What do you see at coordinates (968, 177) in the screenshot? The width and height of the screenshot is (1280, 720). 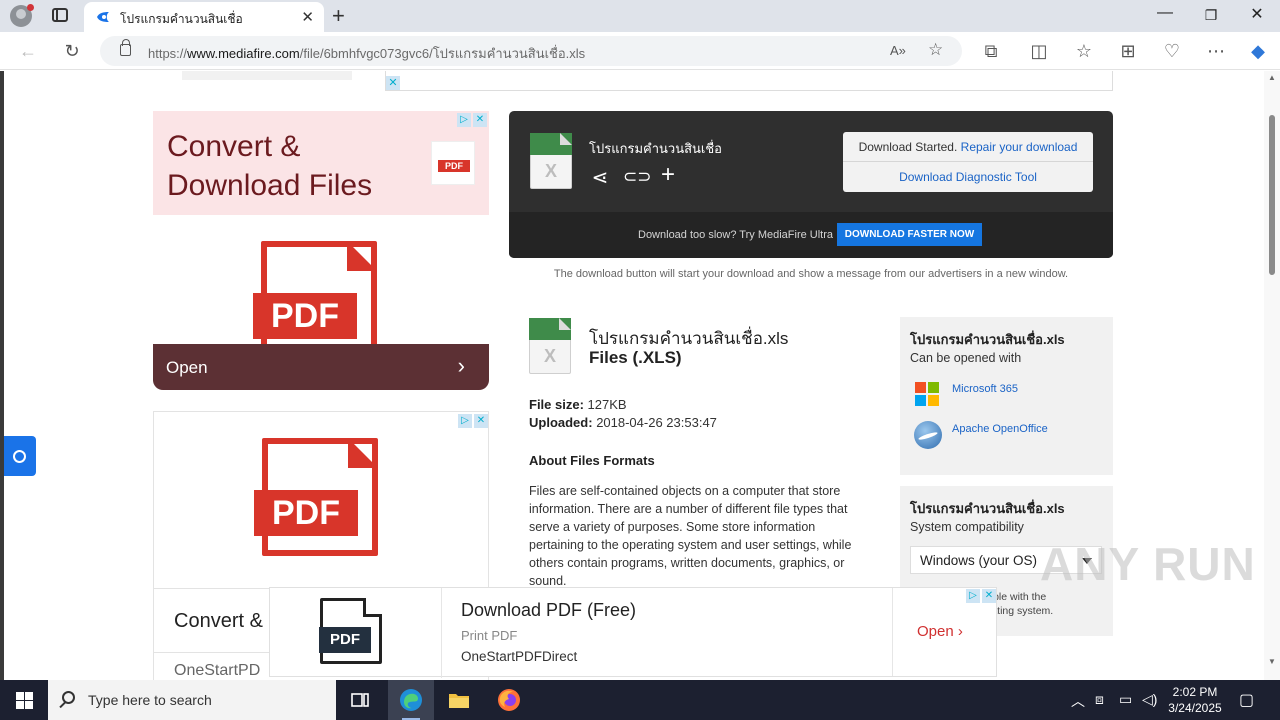 I see `diagnostic-tool-link: Download Diagnostic Tool` at bounding box center [968, 177].